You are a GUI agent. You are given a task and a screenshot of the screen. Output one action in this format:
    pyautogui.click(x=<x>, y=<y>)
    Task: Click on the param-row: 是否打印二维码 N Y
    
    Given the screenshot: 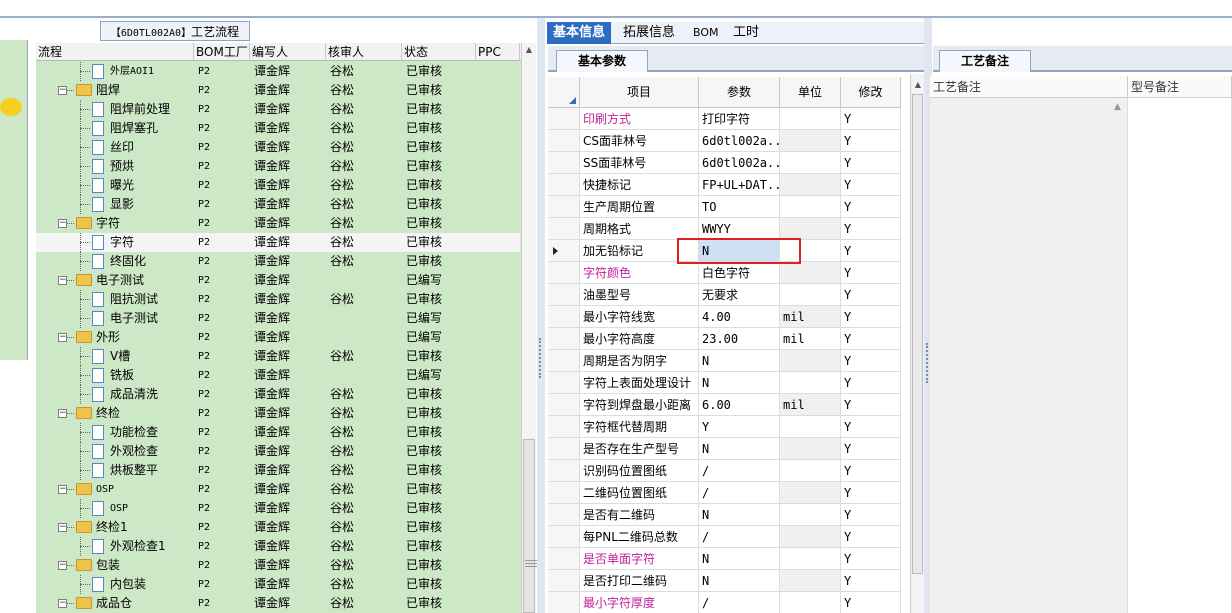 What is the action you would take?
    pyautogui.click(x=729, y=581)
    